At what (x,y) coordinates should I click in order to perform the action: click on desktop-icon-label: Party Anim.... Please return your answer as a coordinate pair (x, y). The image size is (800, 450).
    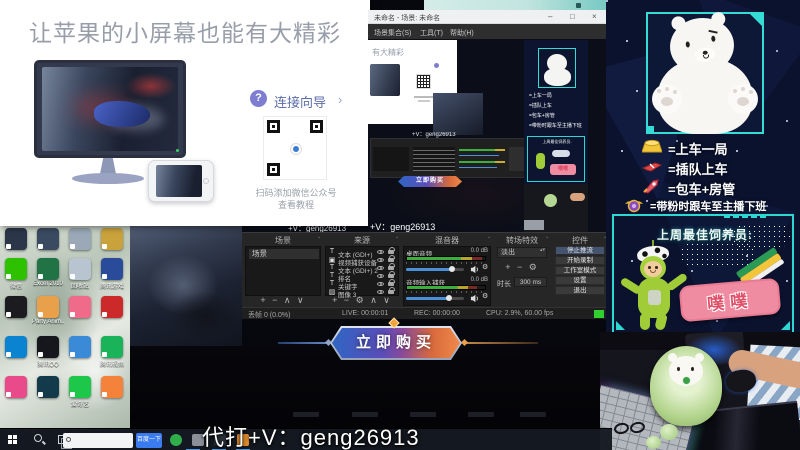
    Looking at the image, I should click on (48, 322).